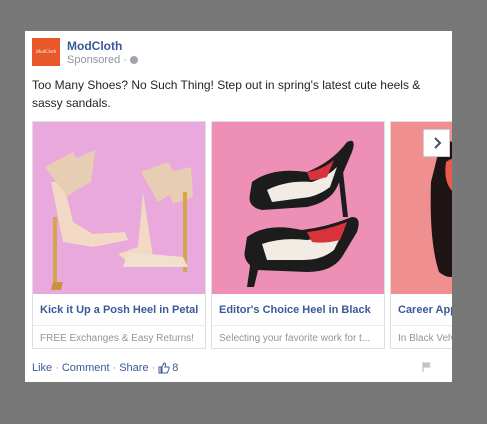 The height and width of the screenshot is (424, 487). I want to click on page-name-link: ModCloth, so click(102, 46).